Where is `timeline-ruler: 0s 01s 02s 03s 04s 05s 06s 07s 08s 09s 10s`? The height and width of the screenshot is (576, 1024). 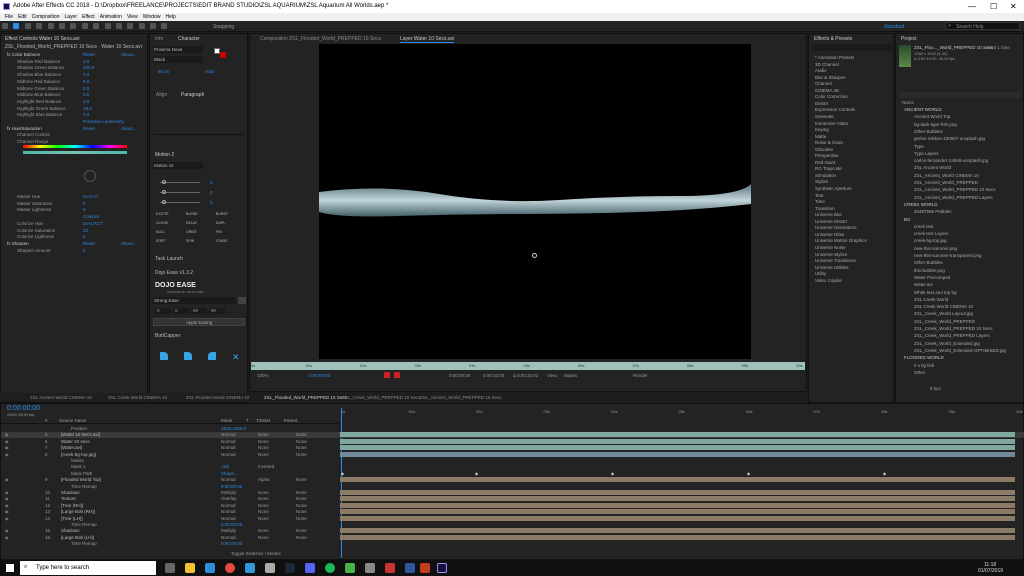
timeline-ruler: 0s 01s 02s 03s 04s 05s 06s 07s 08s 09s 10s is located at coordinates (680, 412).